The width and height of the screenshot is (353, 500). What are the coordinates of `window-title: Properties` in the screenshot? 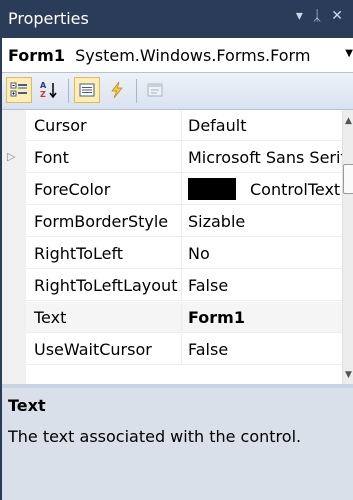 It's located at (48, 18).